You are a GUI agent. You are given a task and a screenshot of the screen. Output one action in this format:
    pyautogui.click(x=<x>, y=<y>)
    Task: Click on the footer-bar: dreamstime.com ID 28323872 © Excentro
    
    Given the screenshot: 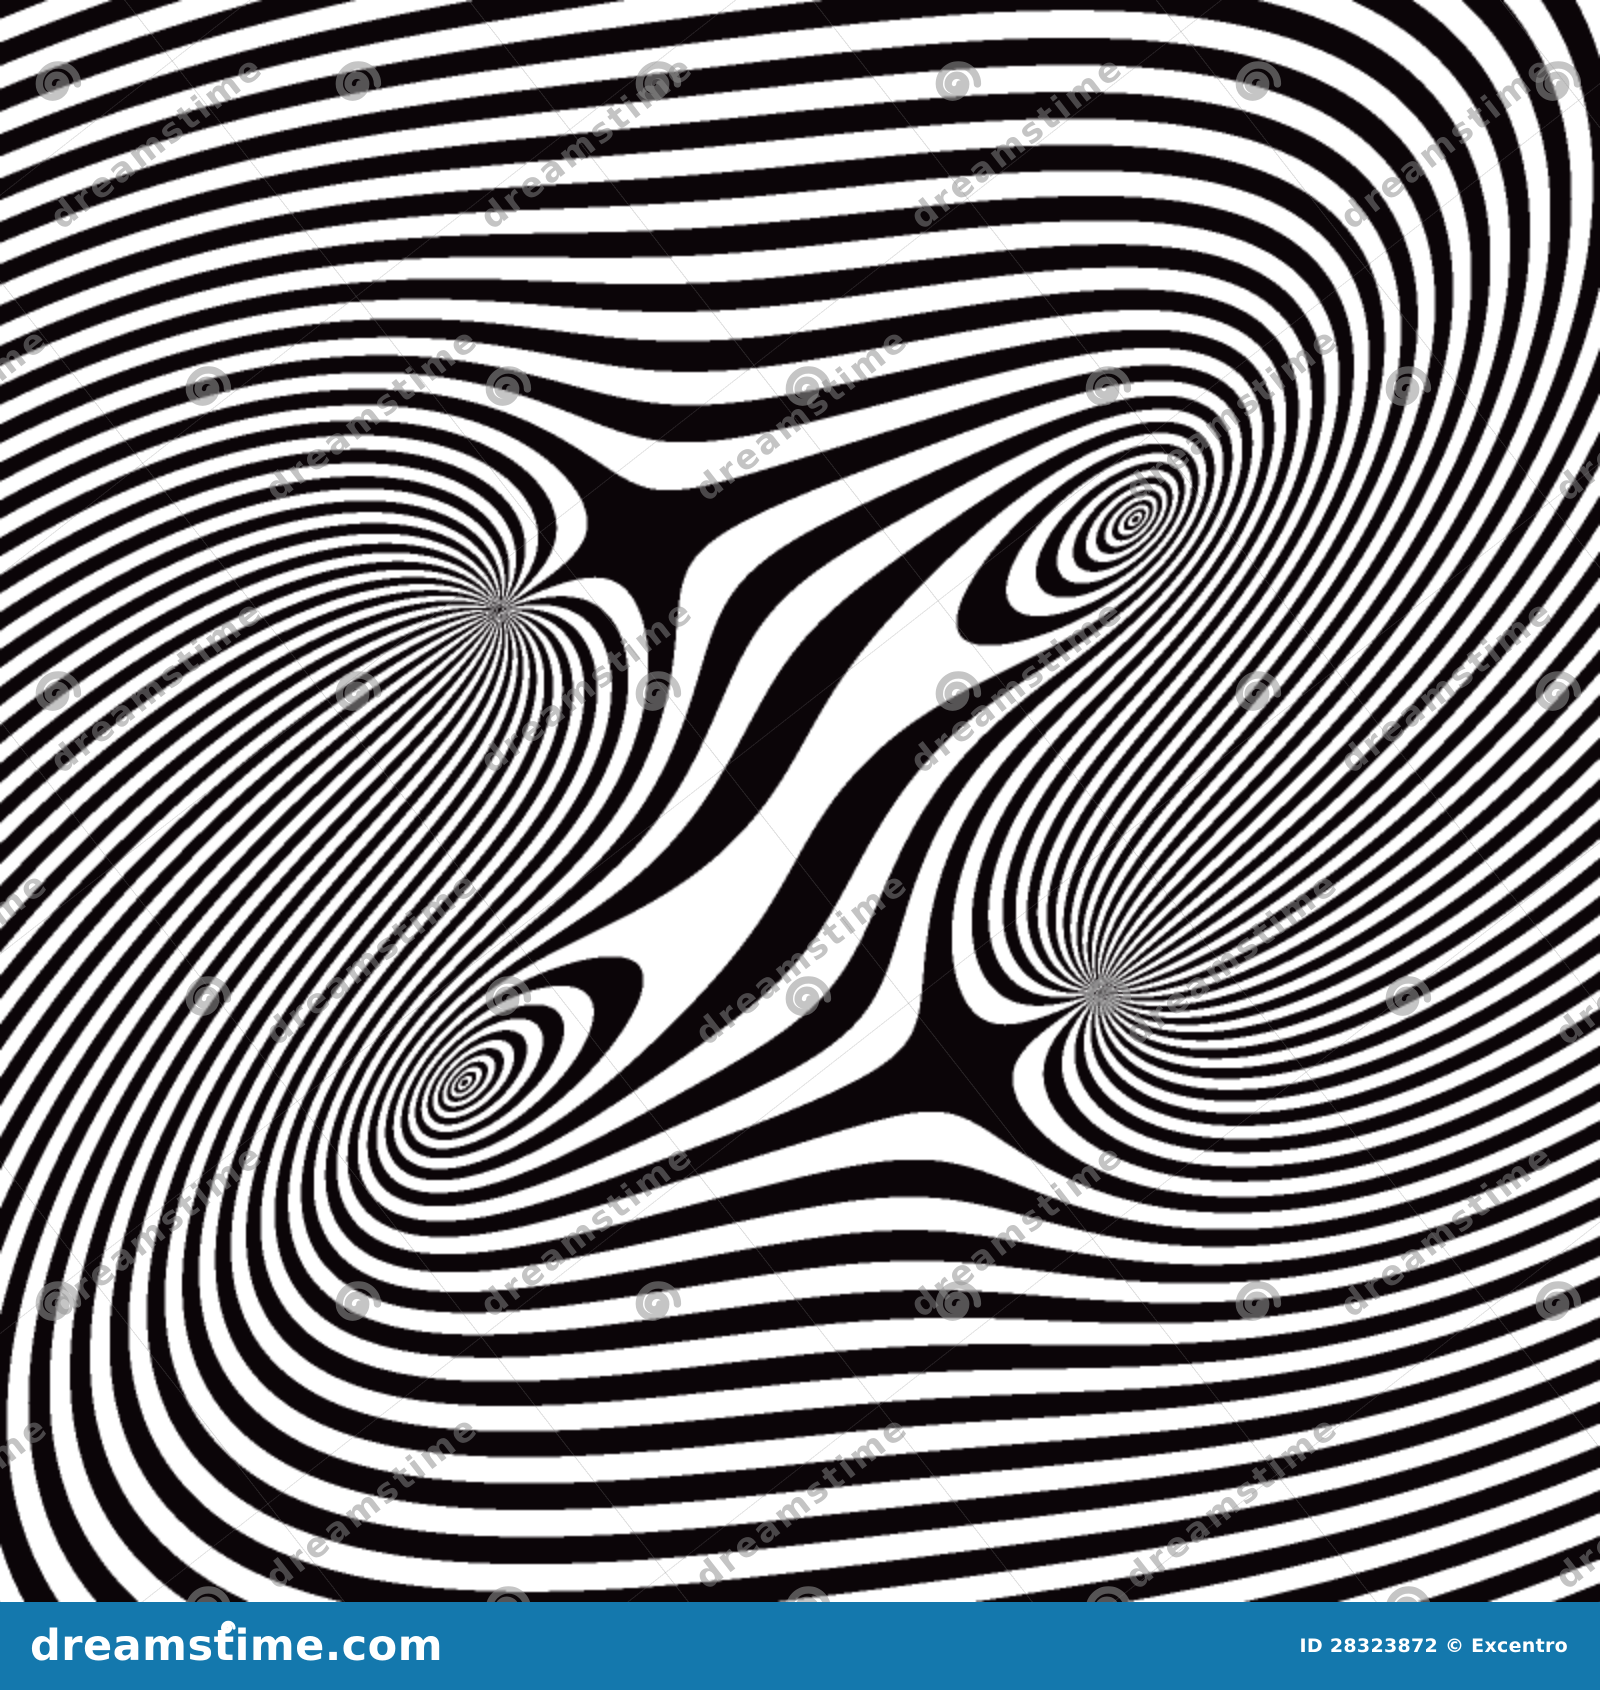 What is the action you would take?
    pyautogui.click(x=800, y=1646)
    